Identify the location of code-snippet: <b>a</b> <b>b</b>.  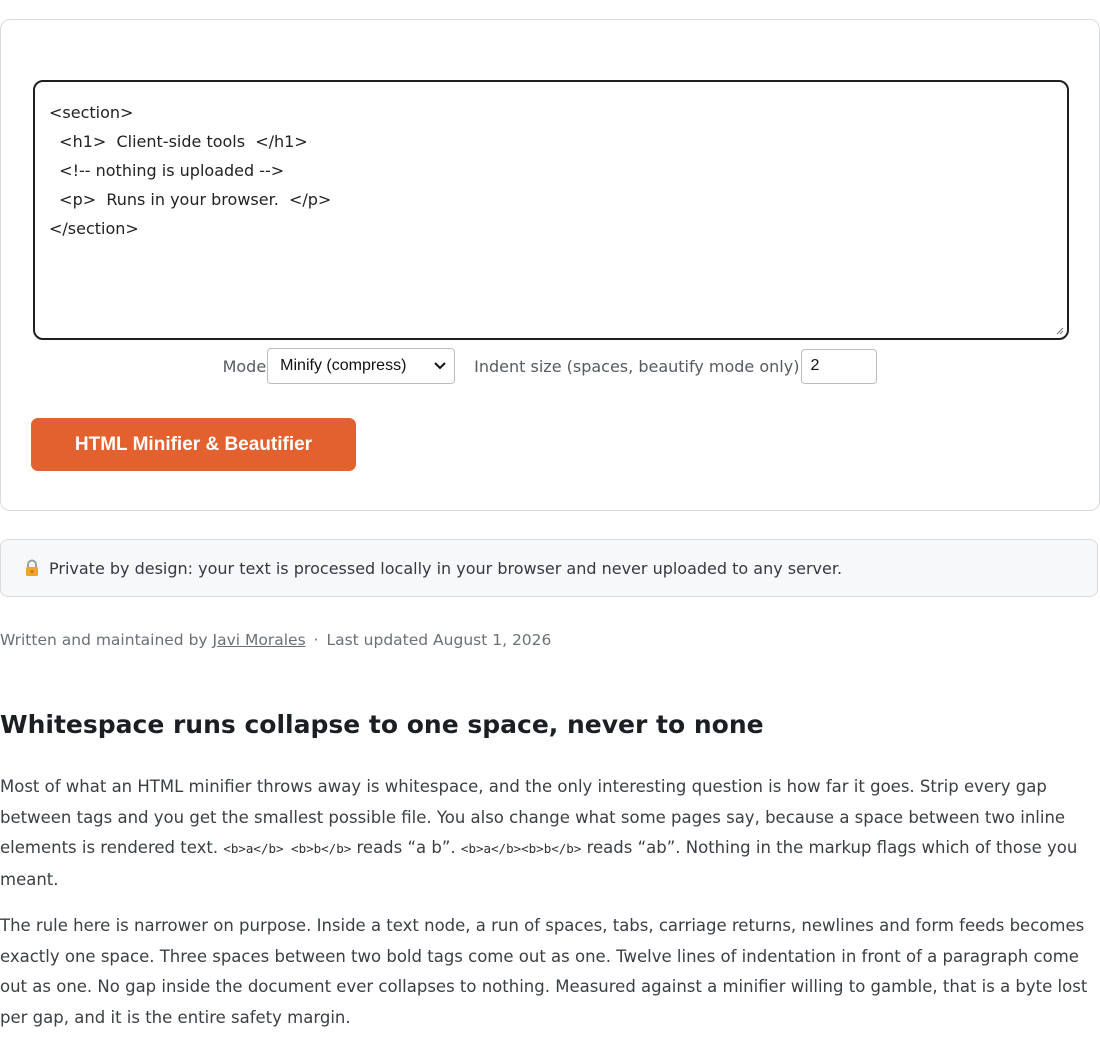
(287, 848).